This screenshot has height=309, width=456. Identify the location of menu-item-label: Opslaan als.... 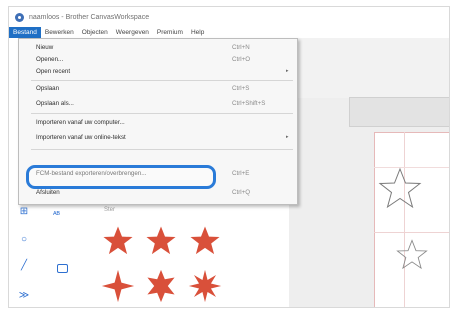
(55, 103).